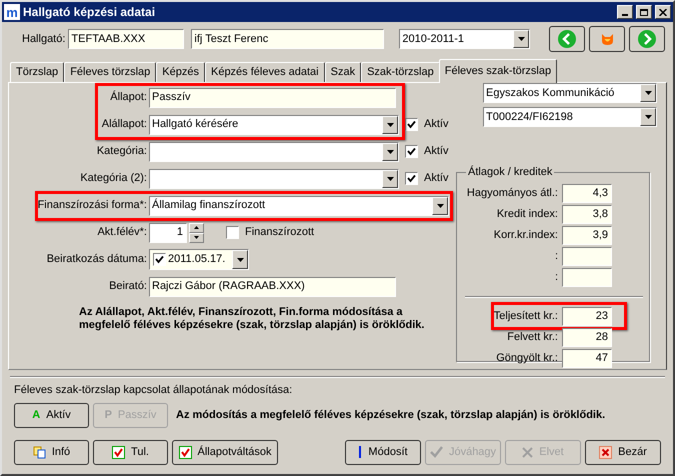 This screenshot has width=675, height=476. I want to click on previous-button, so click(567, 39).